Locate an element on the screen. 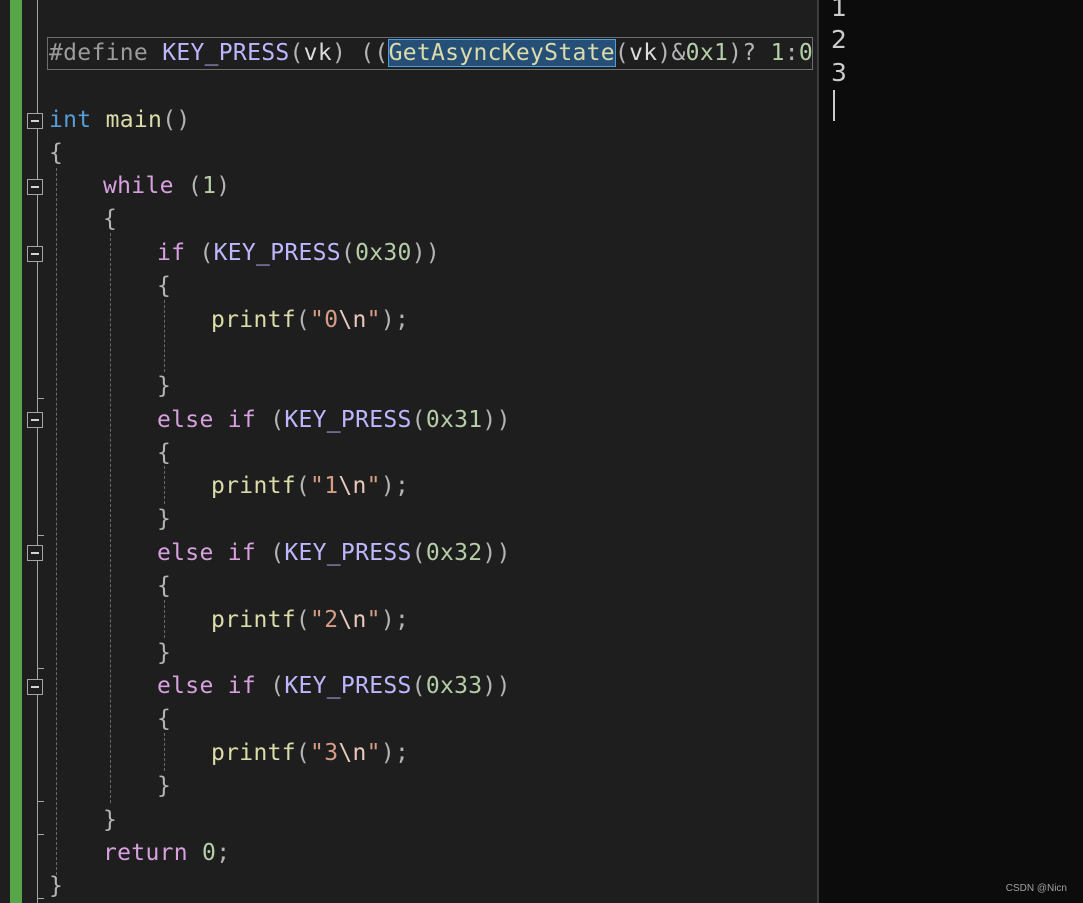 The width and height of the screenshot is (1083, 903). collapse-main-icon is located at coordinates (35, 121).